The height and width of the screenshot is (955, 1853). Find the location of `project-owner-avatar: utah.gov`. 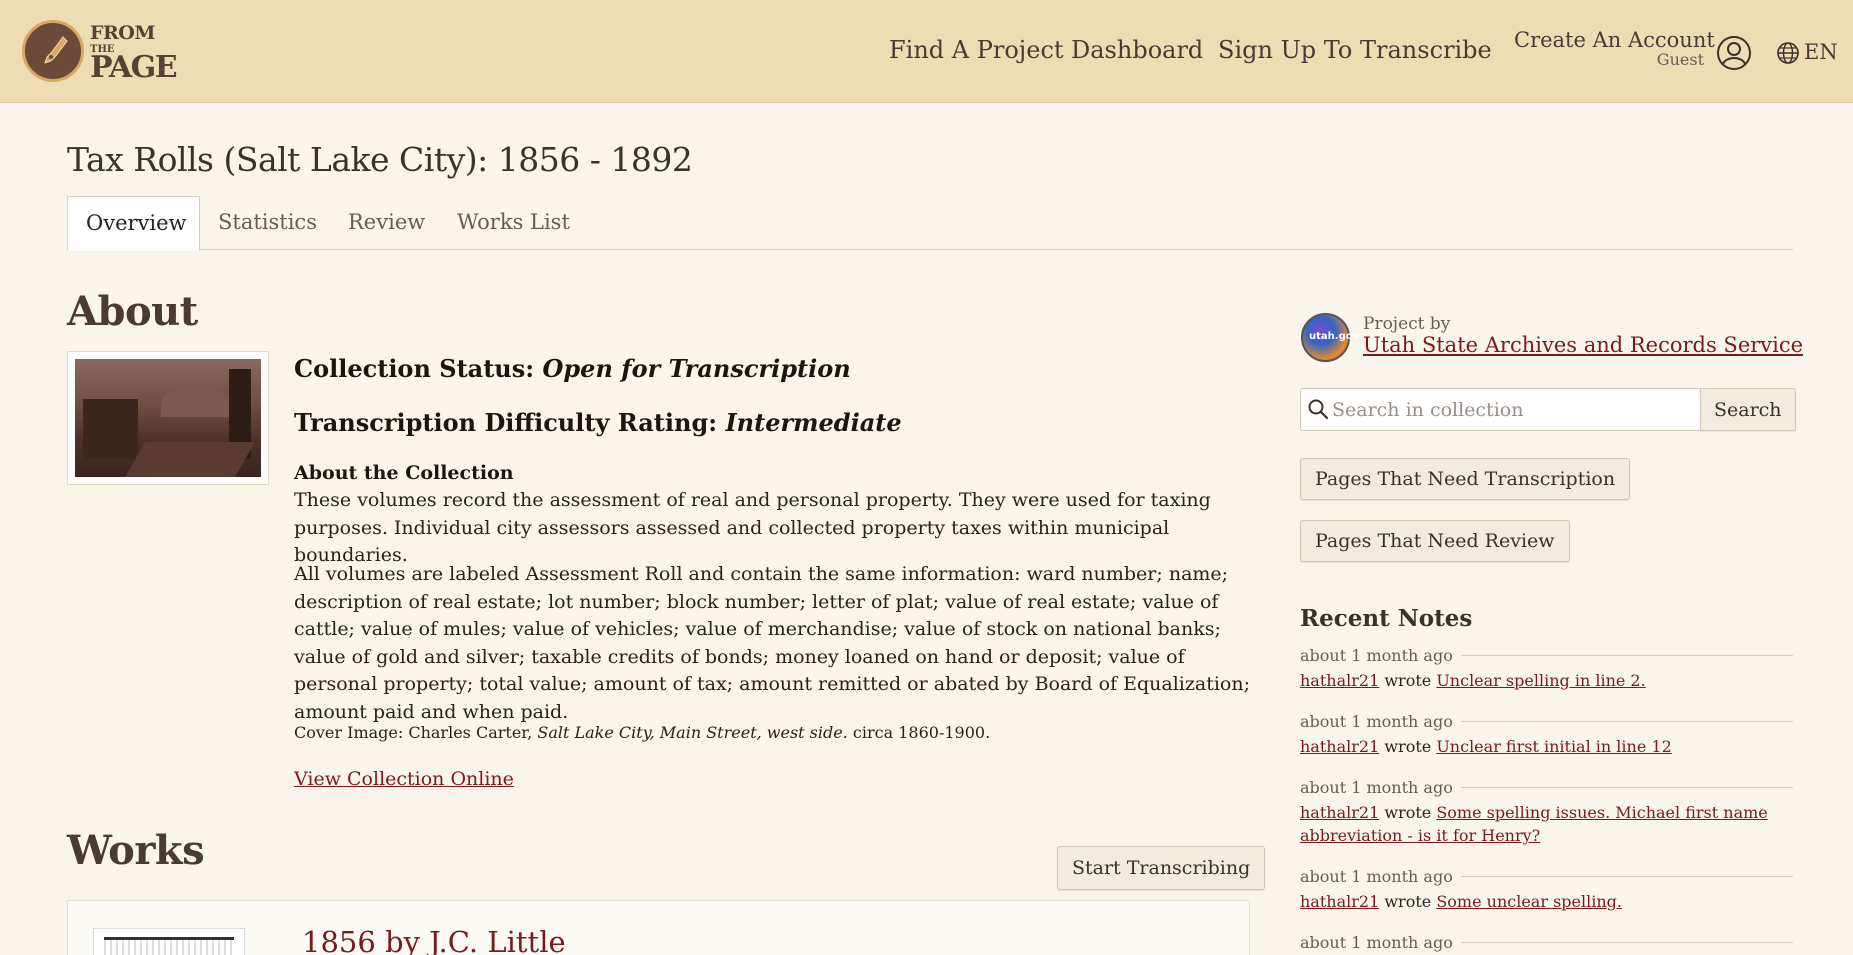

project-owner-avatar: utah.gov is located at coordinates (1330, 337).